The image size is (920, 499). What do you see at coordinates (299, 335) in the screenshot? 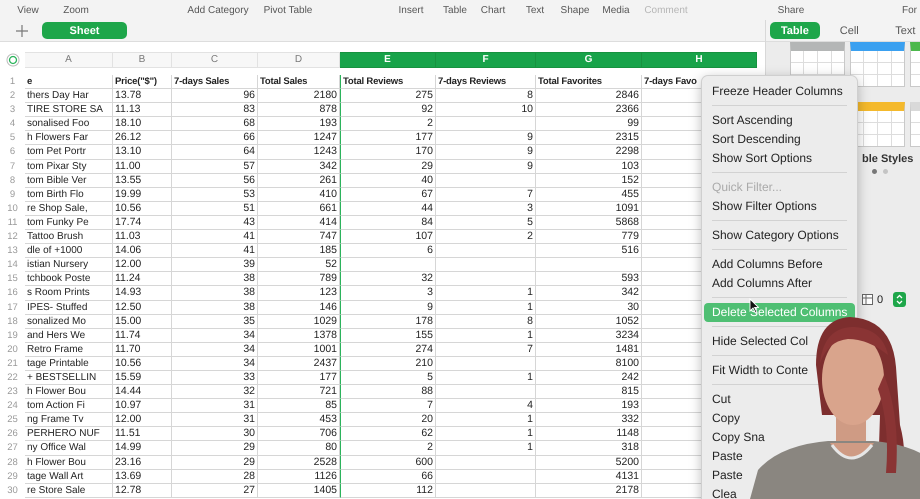
I see `table-cell: 1378` at bounding box center [299, 335].